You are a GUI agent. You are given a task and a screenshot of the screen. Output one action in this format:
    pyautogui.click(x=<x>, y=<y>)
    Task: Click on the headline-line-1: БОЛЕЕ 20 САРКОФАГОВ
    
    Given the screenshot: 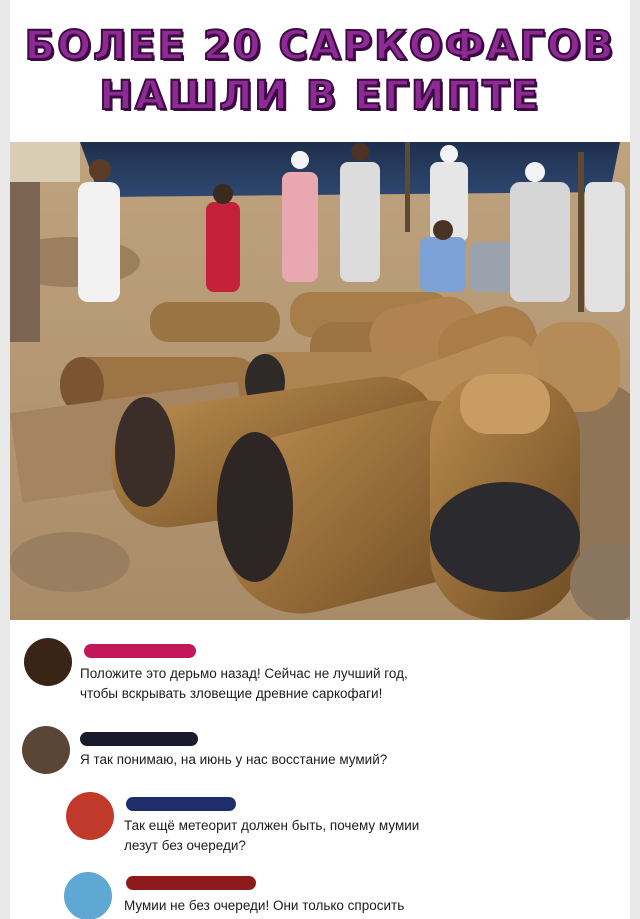 What is the action you would take?
    pyautogui.click(x=320, y=46)
    